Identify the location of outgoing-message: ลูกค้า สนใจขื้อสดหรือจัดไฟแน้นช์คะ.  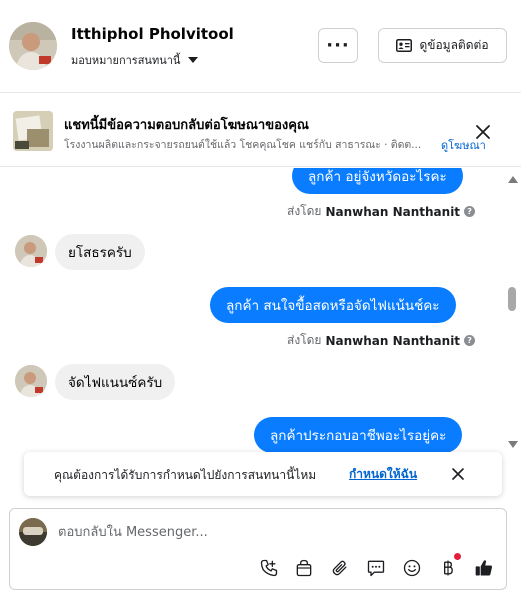
(333, 305).